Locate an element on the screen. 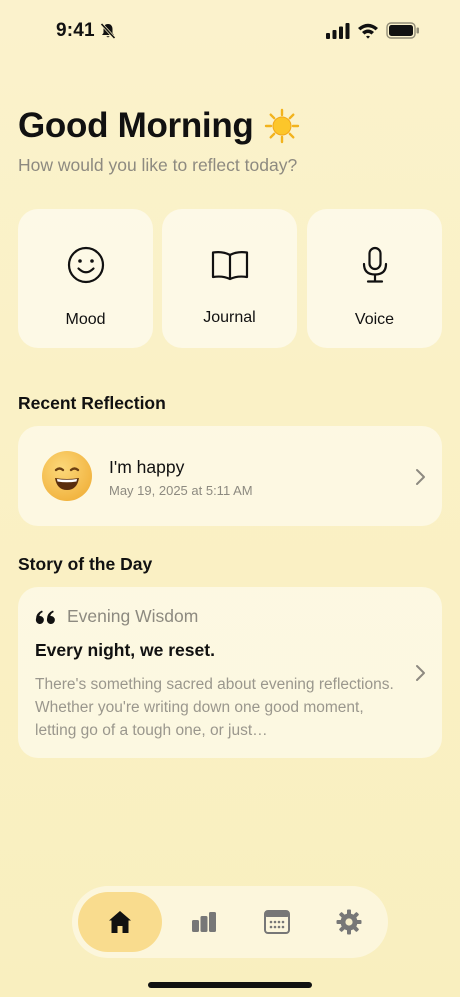  home-indicator is located at coordinates (230, 985).